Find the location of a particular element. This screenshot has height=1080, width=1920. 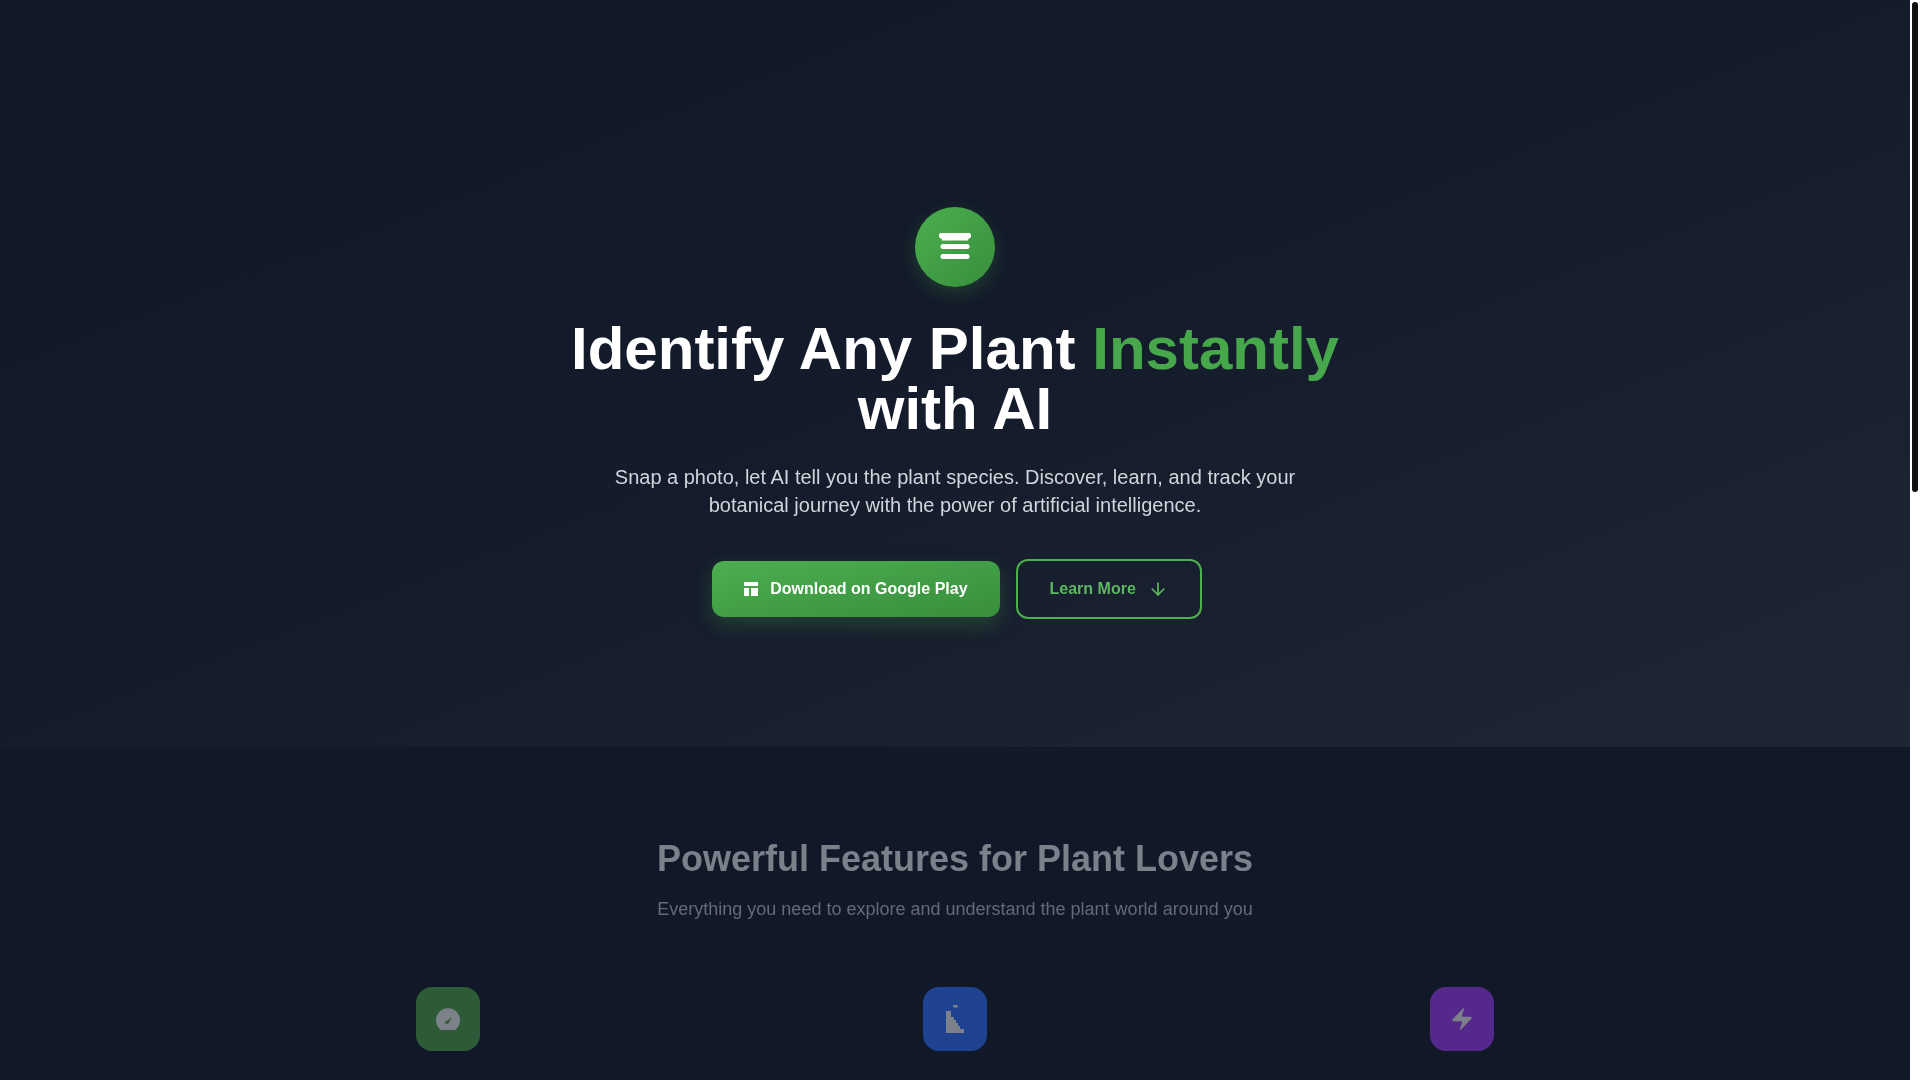

hero-heading: Identify Any Plant Instantly with AI is located at coordinates (955, 379).